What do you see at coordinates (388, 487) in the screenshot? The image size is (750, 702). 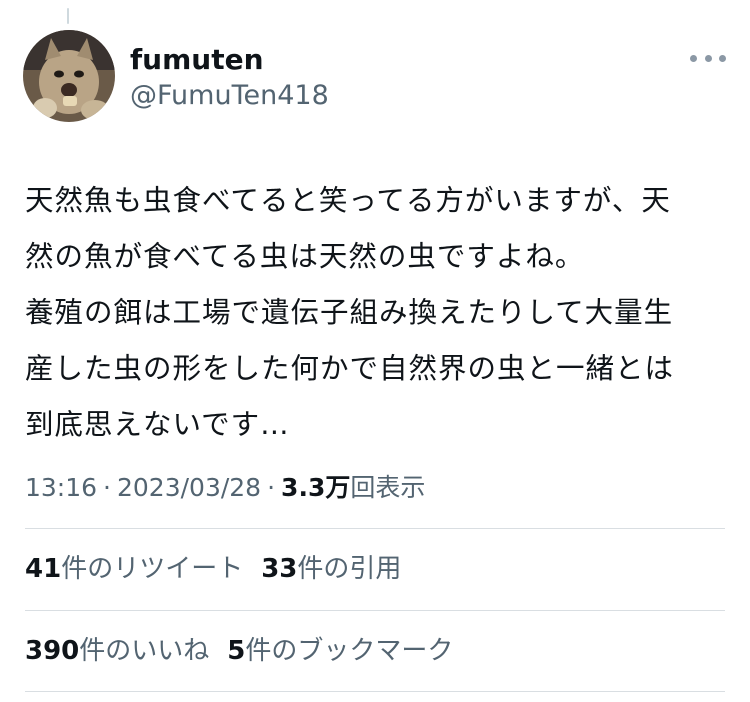 I see `views-label: 回表示` at bounding box center [388, 487].